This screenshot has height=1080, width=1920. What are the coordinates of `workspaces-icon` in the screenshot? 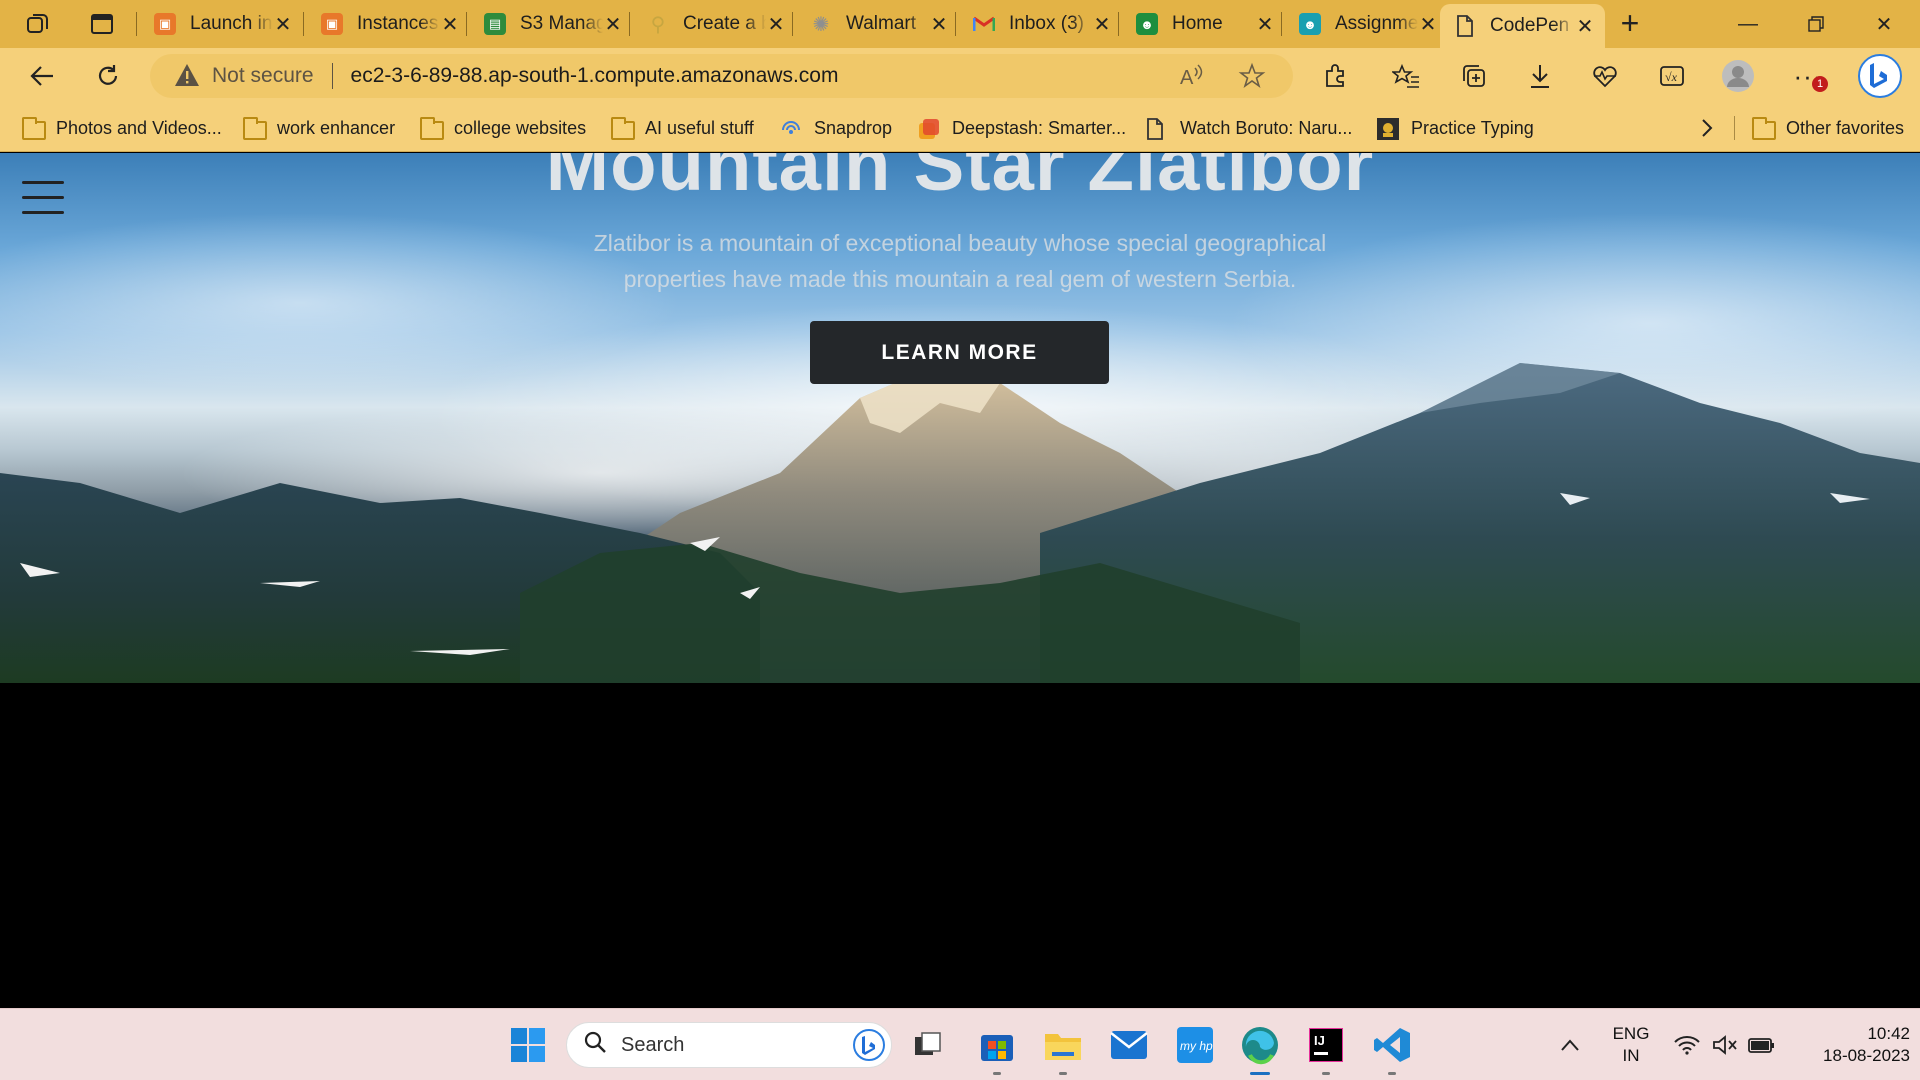 It's located at (38, 24).